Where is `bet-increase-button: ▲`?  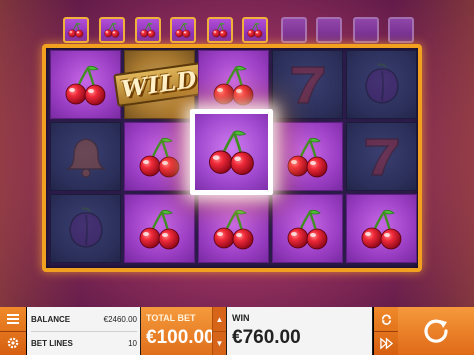
bet-increase-button: ▲ is located at coordinates (219, 319).